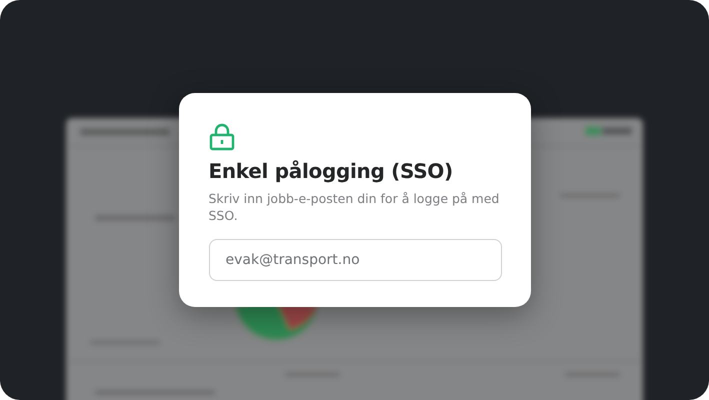 This screenshot has width=709, height=400. I want to click on dialog-description: Skriv inn jobb-e-posten din for å logge på med SSO., so click(354, 207).